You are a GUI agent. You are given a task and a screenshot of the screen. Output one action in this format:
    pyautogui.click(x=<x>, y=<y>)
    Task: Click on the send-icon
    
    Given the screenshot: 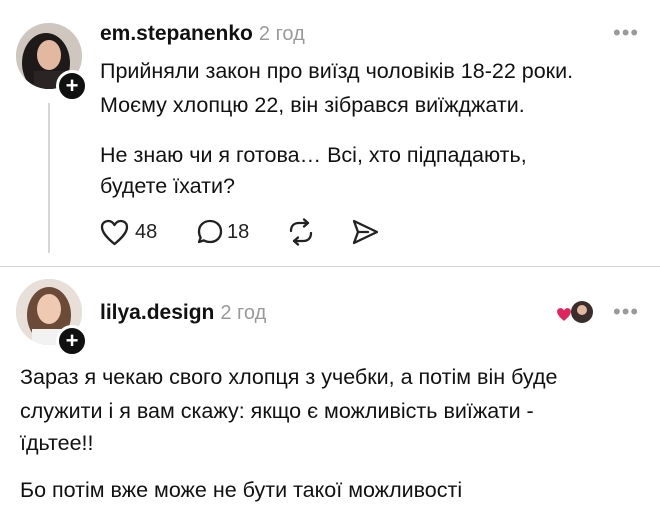 What is the action you would take?
    pyautogui.click(x=365, y=232)
    